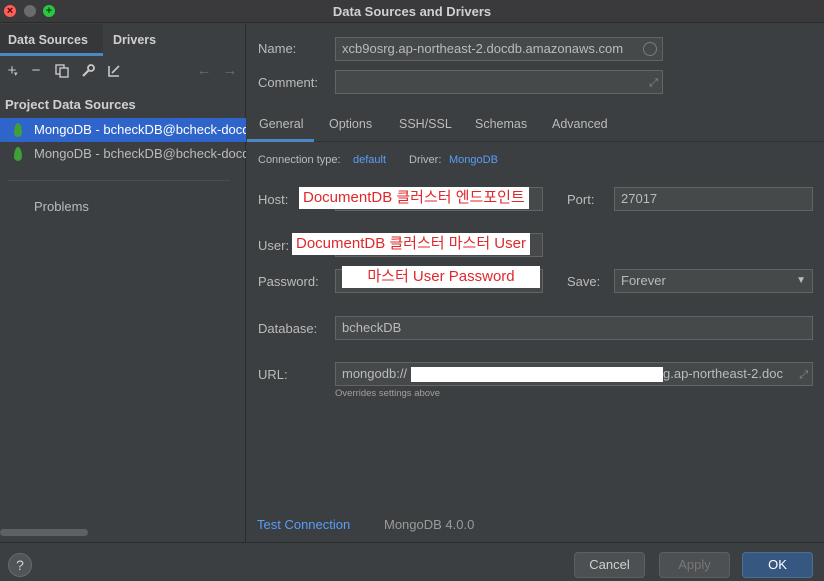 Image resolution: width=824 pixels, height=581 pixels. What do you see at coordinates (204, 71) in the screenshot?
I see `back-arrow-icon: ←` at bounding box center [204, 71].